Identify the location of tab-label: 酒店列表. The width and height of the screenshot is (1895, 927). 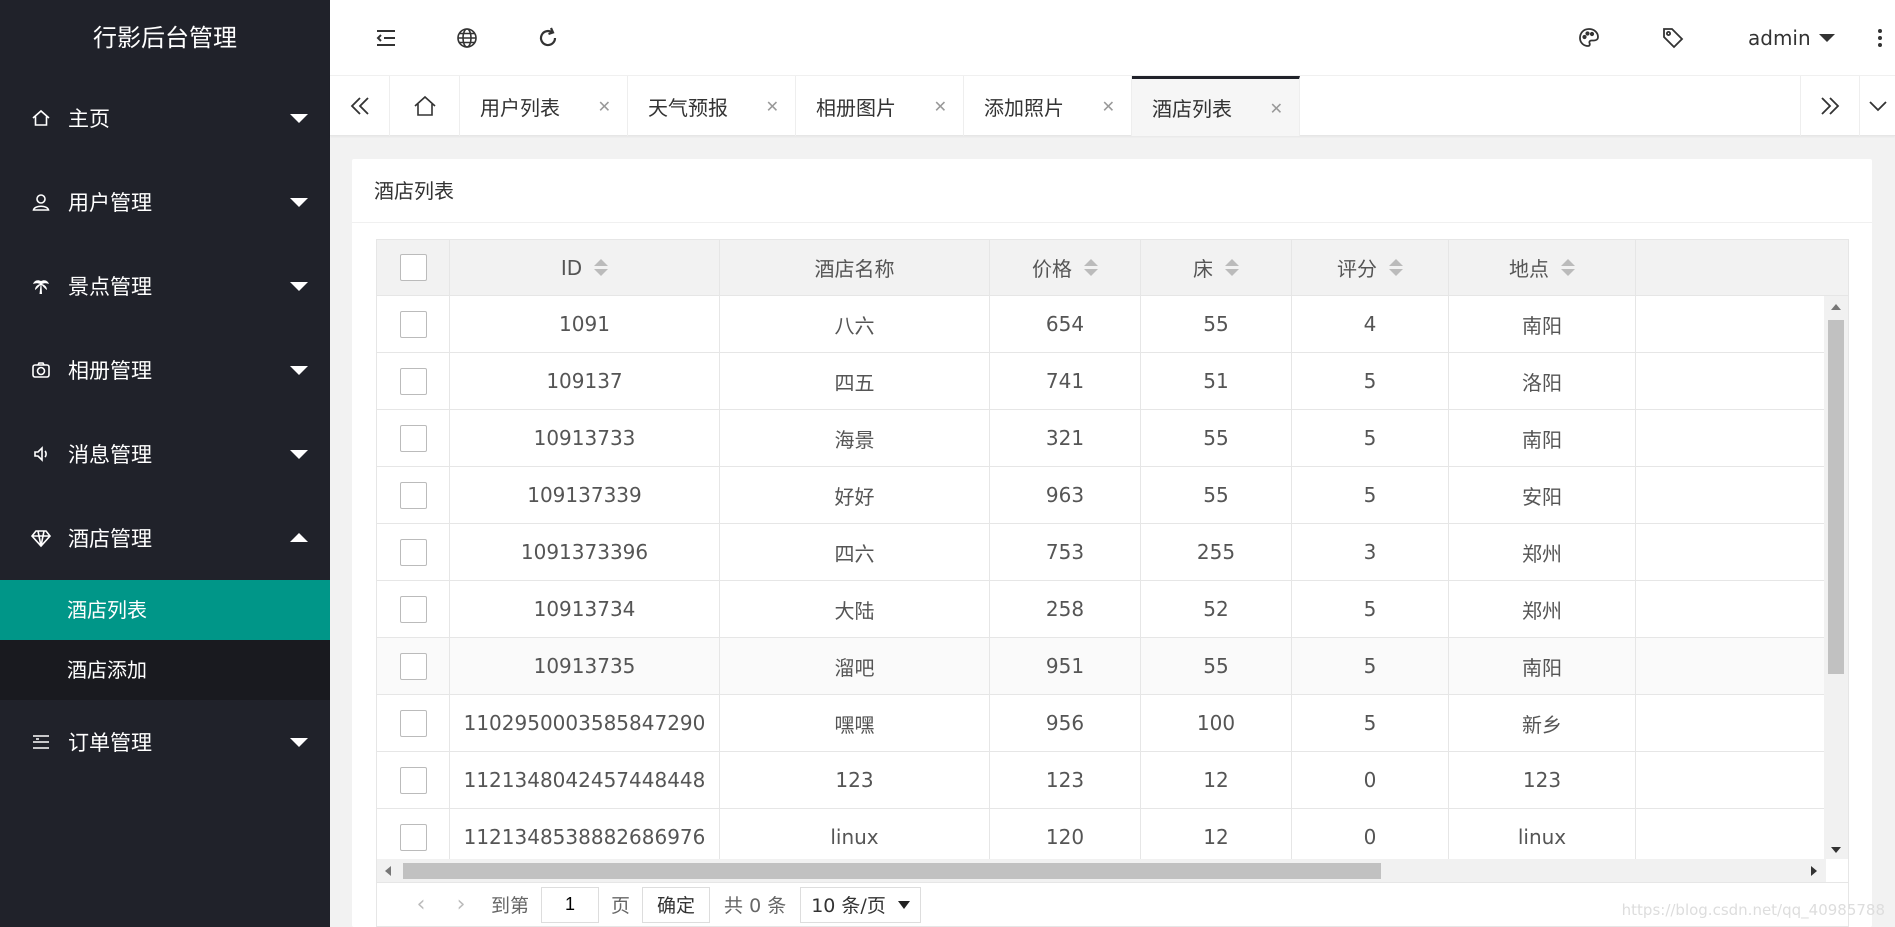
(1192, 109).